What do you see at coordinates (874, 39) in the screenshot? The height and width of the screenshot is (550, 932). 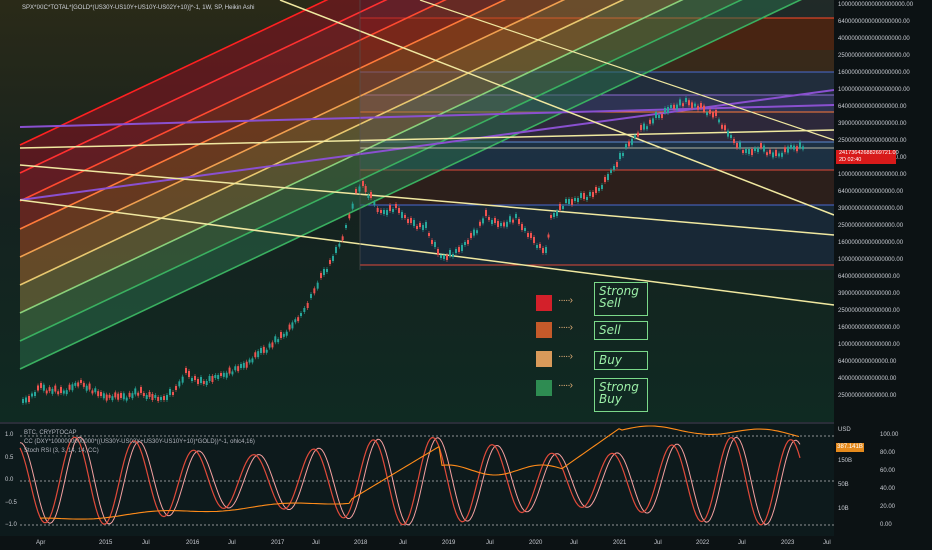 I see `price-axis-label: 4000000000000000000.00` at bounding box center [874, 39].